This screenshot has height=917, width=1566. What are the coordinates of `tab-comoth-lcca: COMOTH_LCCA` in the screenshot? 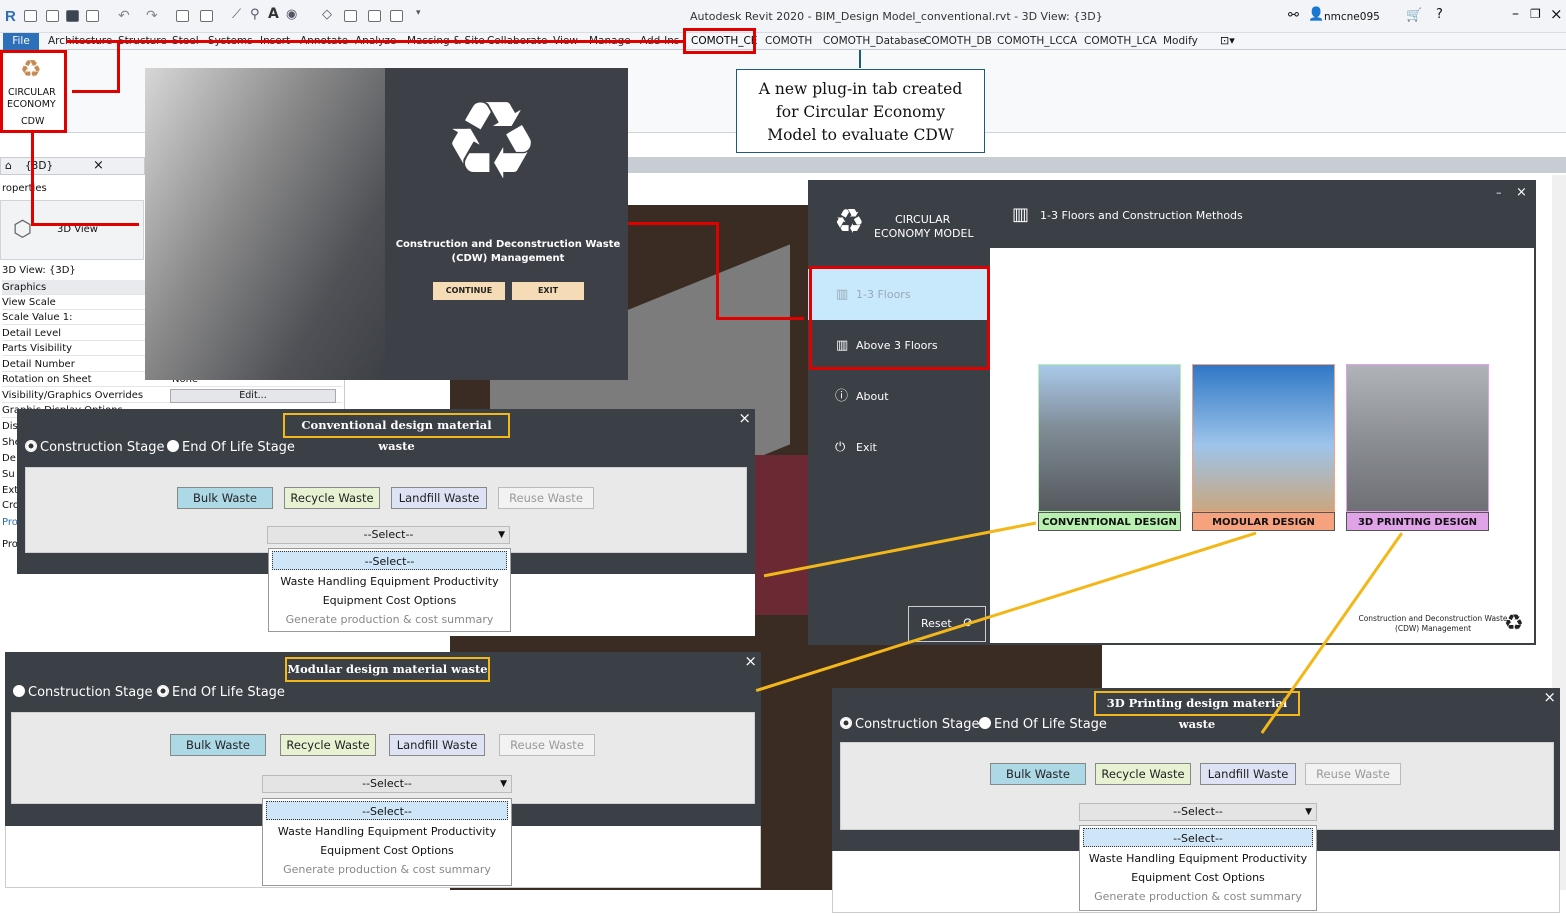 It's located at (1037, 41).